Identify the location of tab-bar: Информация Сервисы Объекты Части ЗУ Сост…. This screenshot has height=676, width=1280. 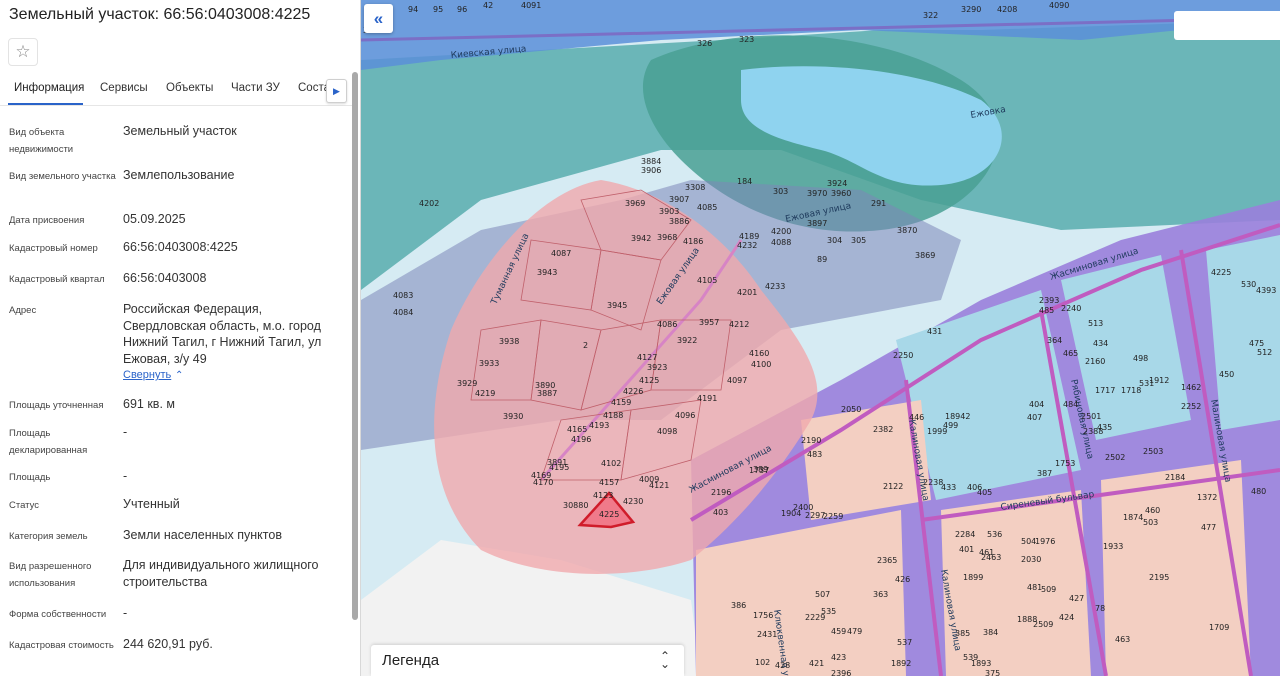
(176, 91).